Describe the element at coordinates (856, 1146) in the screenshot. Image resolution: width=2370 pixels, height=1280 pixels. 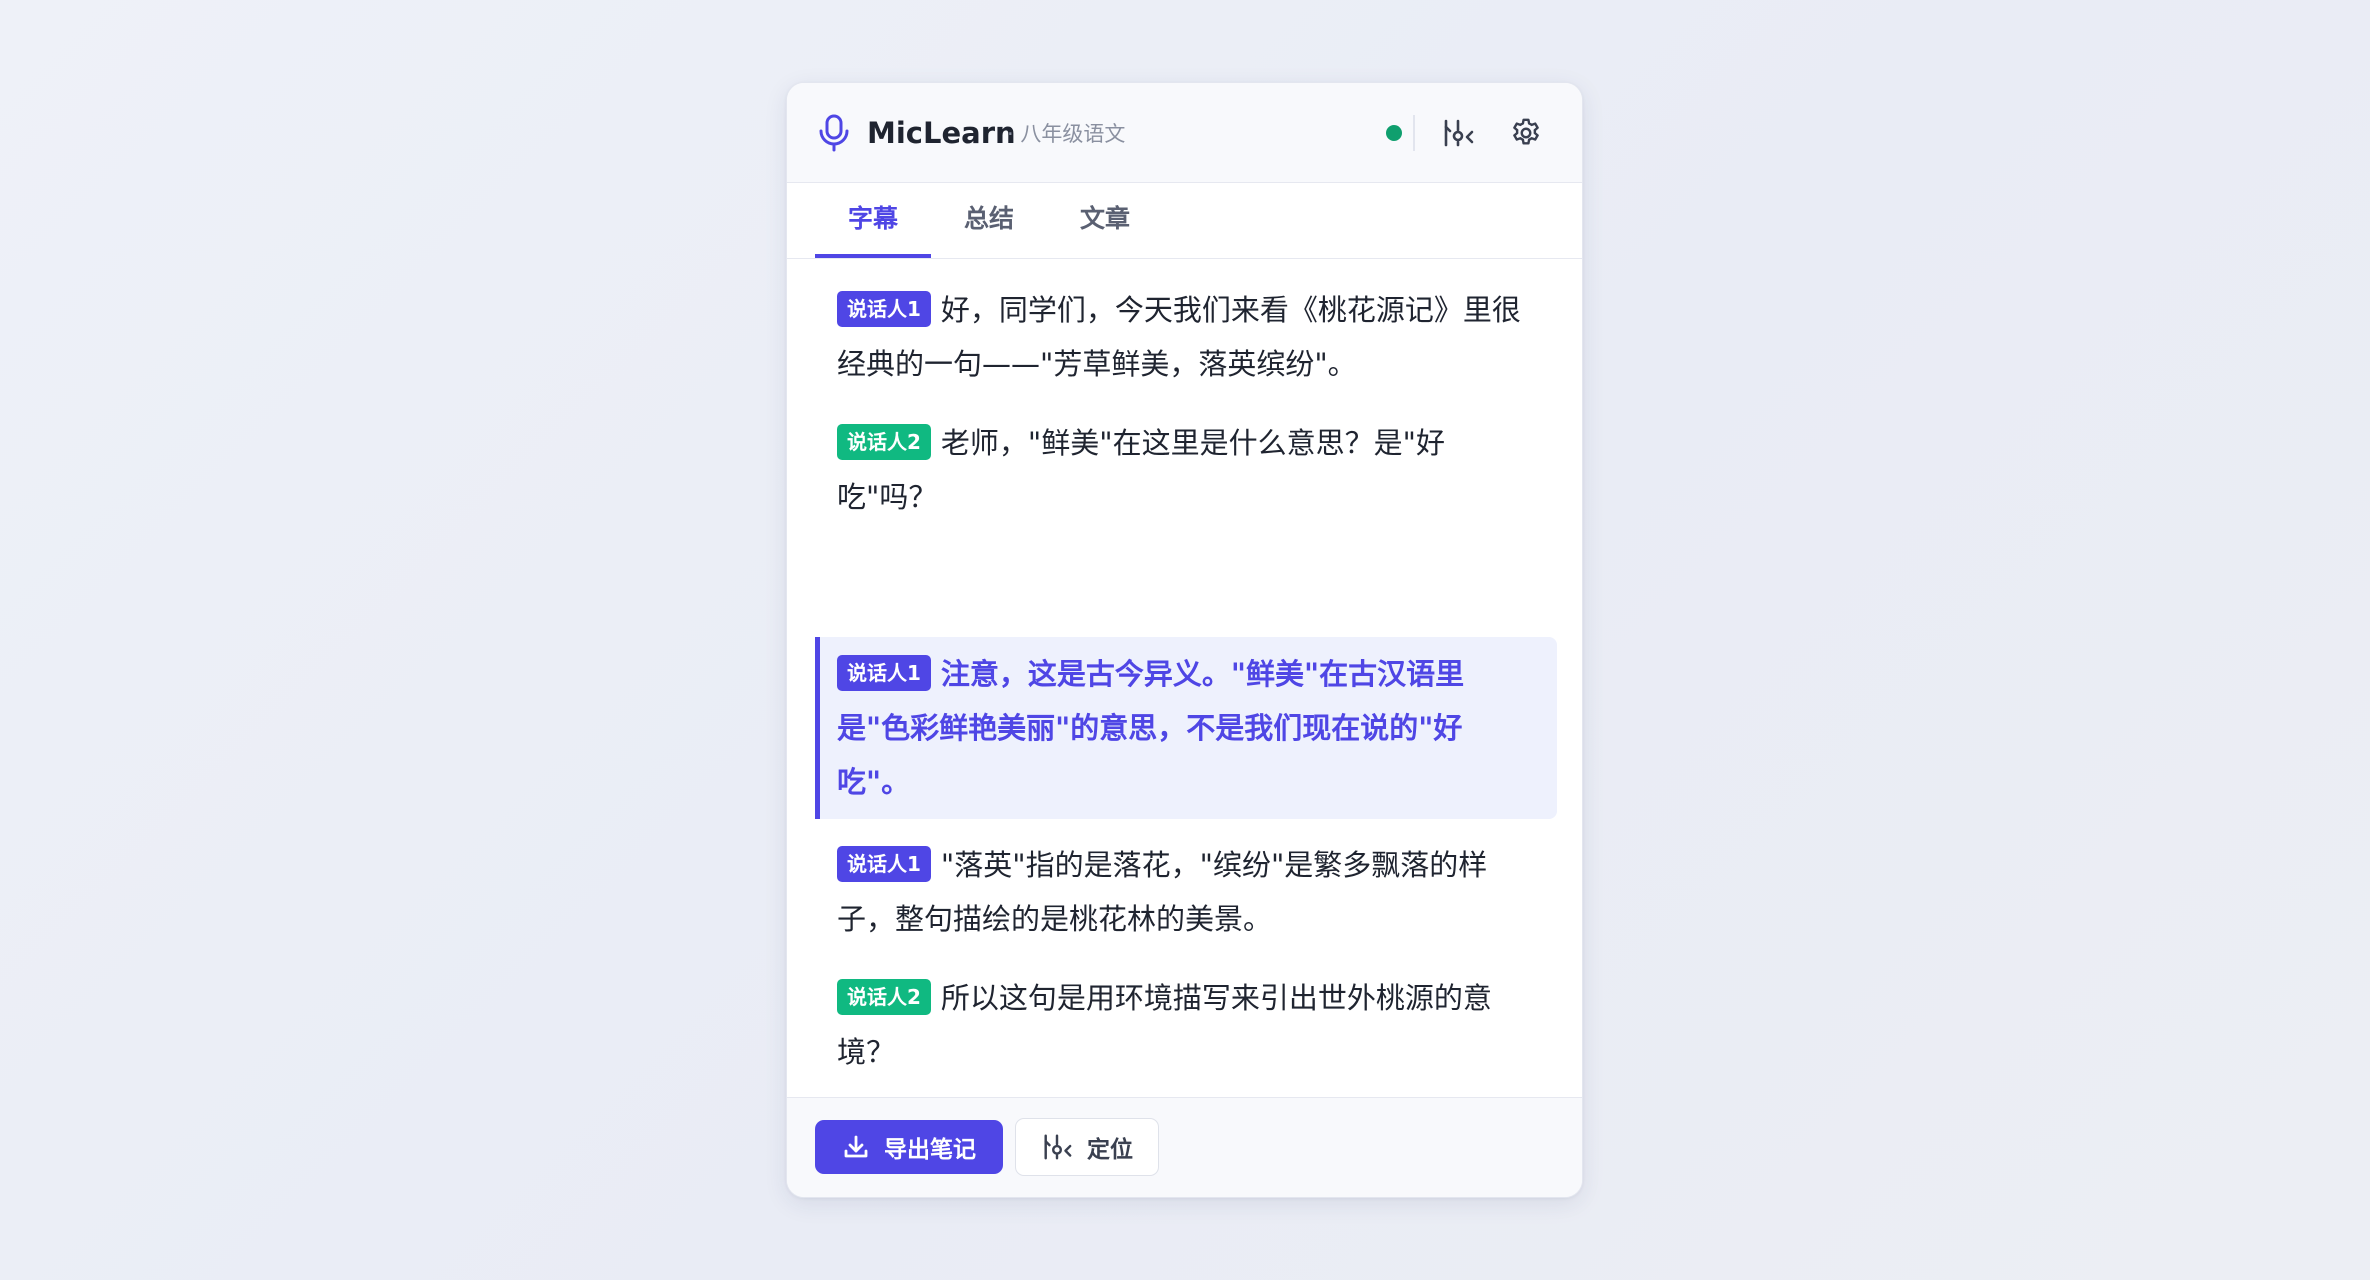
I see `download-icon` at that location.